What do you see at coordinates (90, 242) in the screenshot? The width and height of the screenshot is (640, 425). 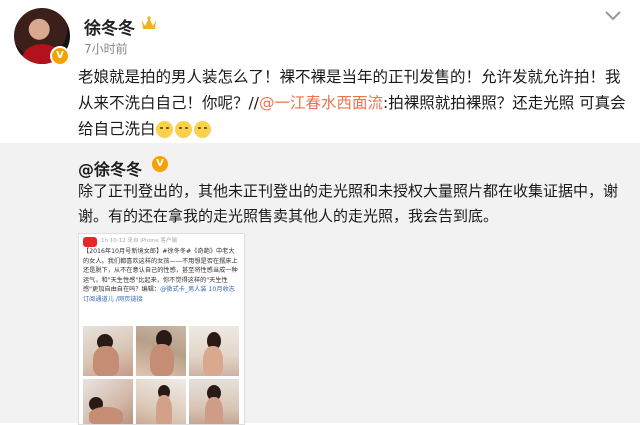 I see `weibo-logo-icon` at bounding box center [90, 242].